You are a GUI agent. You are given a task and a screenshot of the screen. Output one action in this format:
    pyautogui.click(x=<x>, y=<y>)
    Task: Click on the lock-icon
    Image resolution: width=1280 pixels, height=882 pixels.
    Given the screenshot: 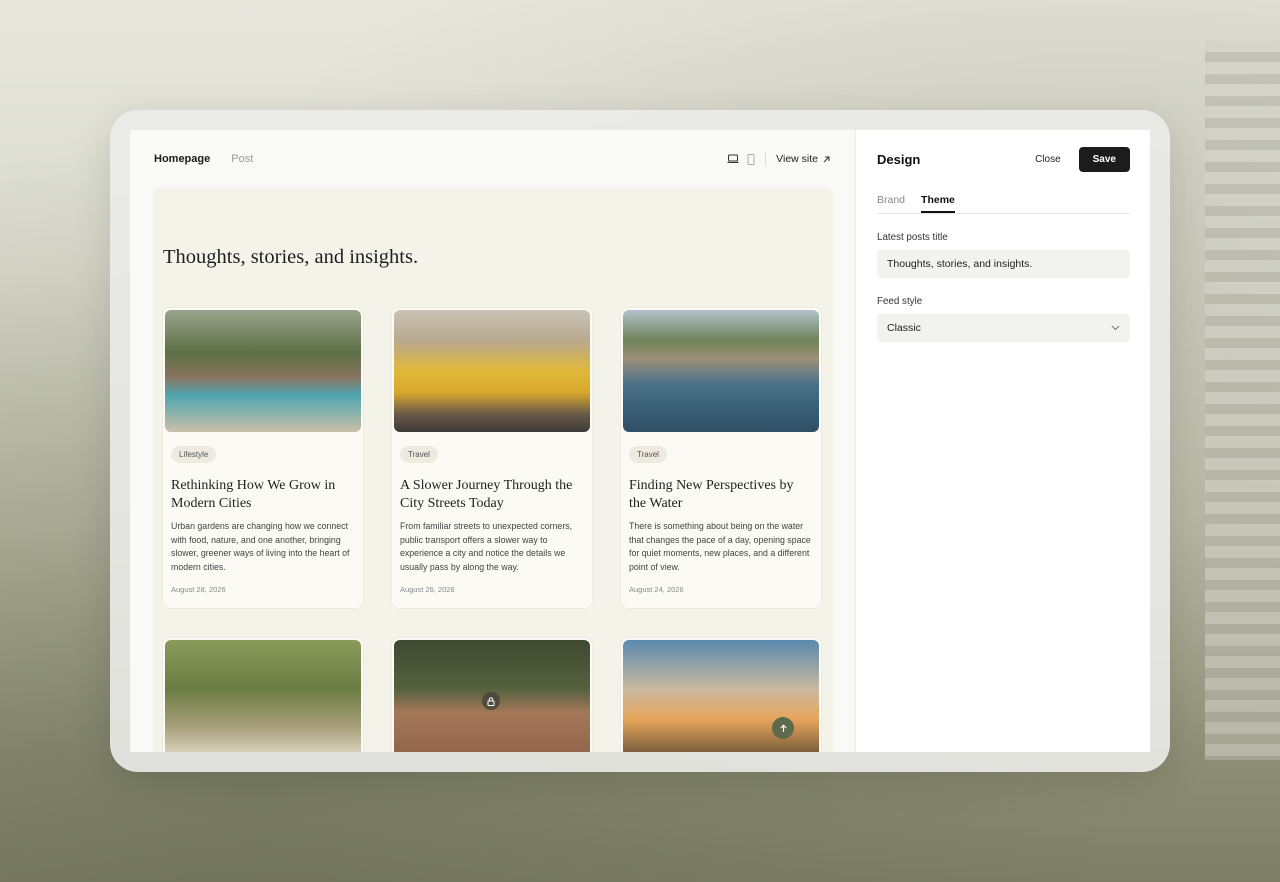 What is the action you would take?
    pyautogui.click(x=491, y=701)
    